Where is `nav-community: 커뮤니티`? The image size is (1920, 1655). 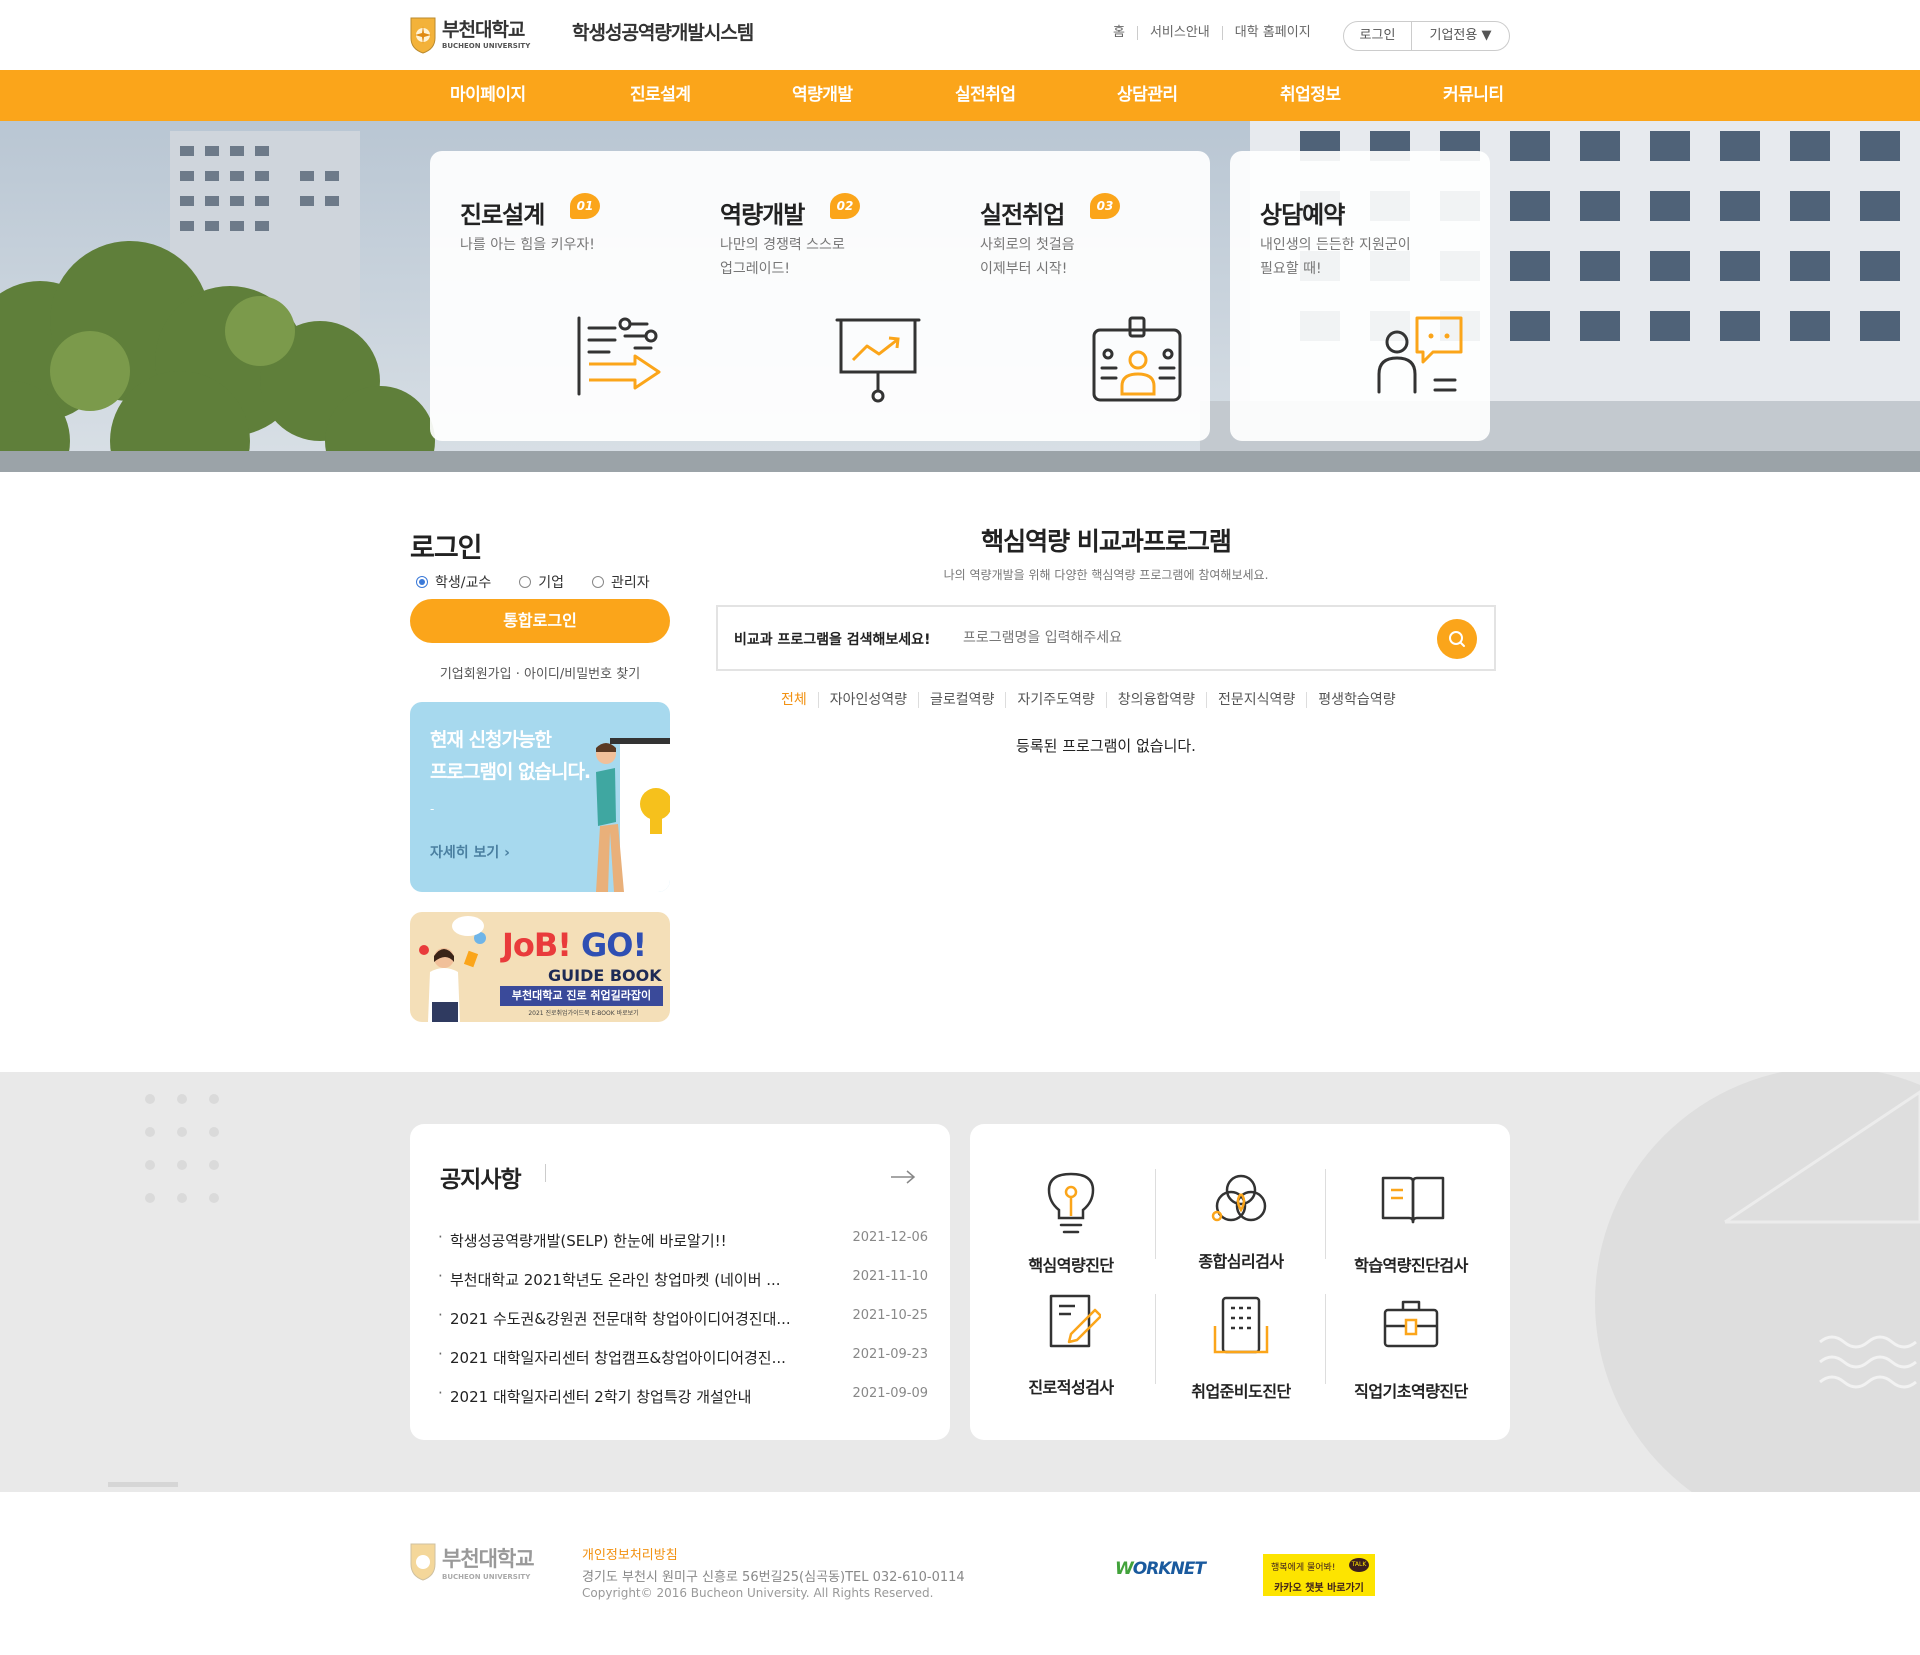
nav-community: 커뮤니티 is located at coordinates (1473, 95).